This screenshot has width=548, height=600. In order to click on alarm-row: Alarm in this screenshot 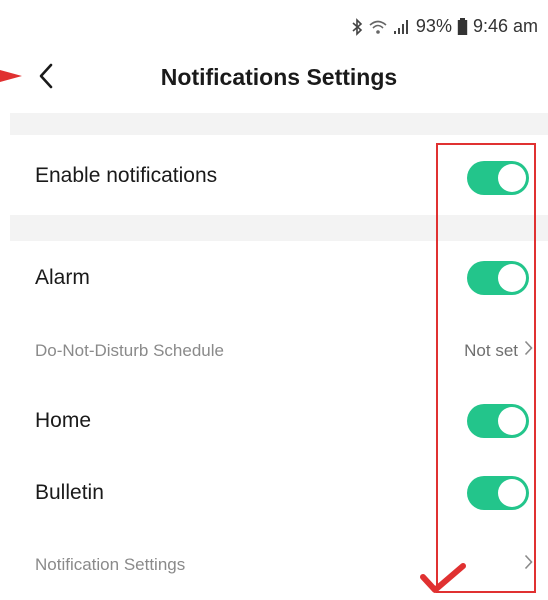, I will do `click(274, 278)`.